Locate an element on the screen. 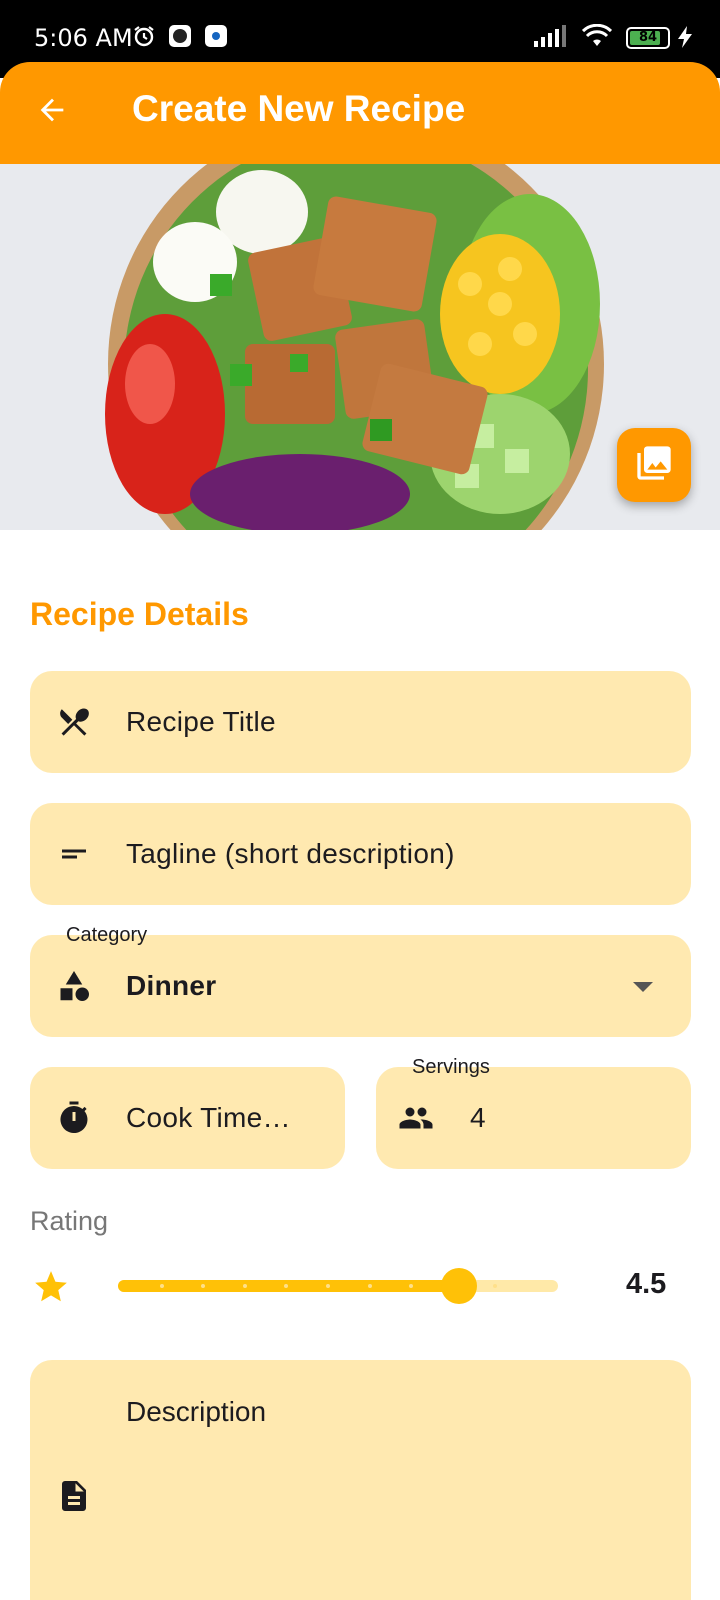  slider-active-track is located at coordinates (288, 1286).